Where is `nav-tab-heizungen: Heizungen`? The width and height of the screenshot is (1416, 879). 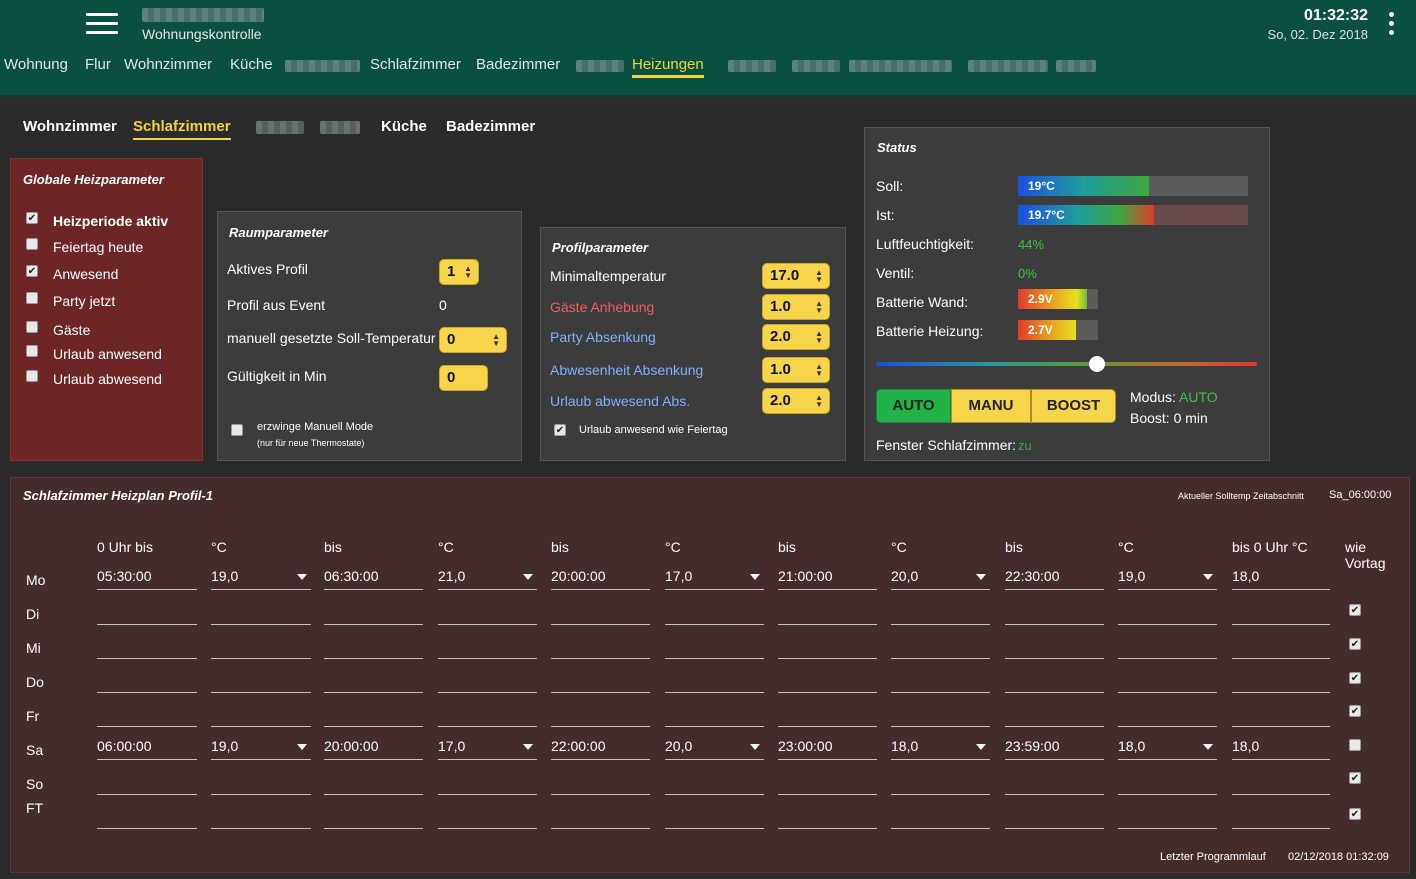 nav-tab-heizungen: Heizungen is located at coordinates (668, 67).